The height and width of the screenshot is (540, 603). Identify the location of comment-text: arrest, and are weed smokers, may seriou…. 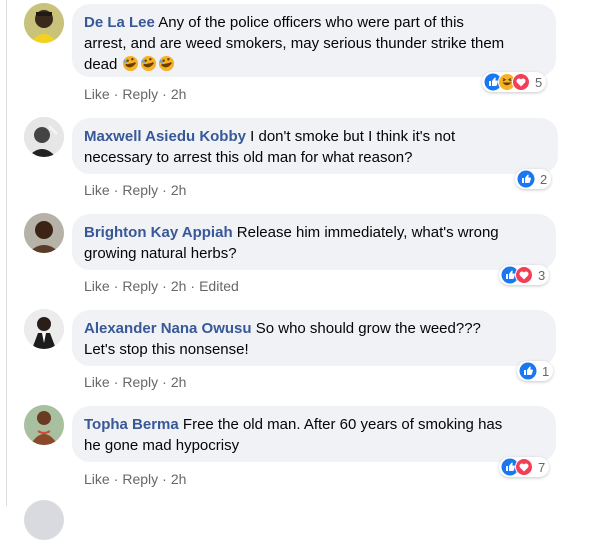
(294, 43).